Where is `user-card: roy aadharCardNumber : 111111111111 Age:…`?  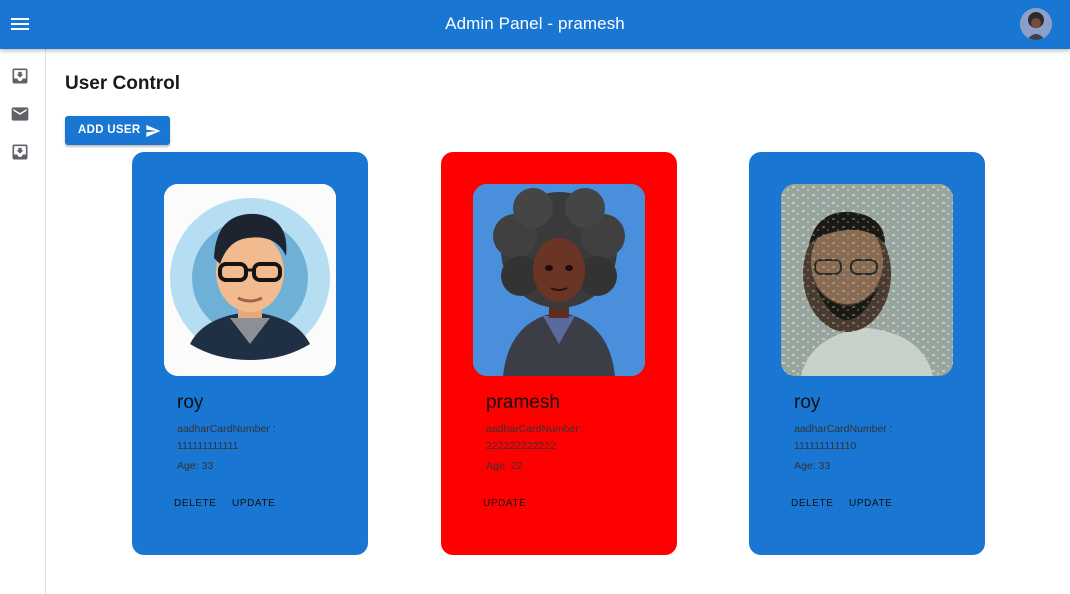
user-card: roy aadharCardNumber : 111111111111 Age:… is located at coordinates (250, 353).